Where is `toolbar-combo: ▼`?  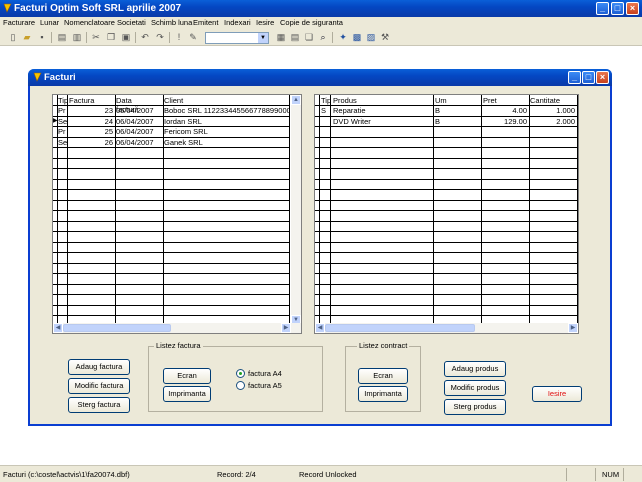
toolbar-combo: ▼ is located at coordinates (237, 38).